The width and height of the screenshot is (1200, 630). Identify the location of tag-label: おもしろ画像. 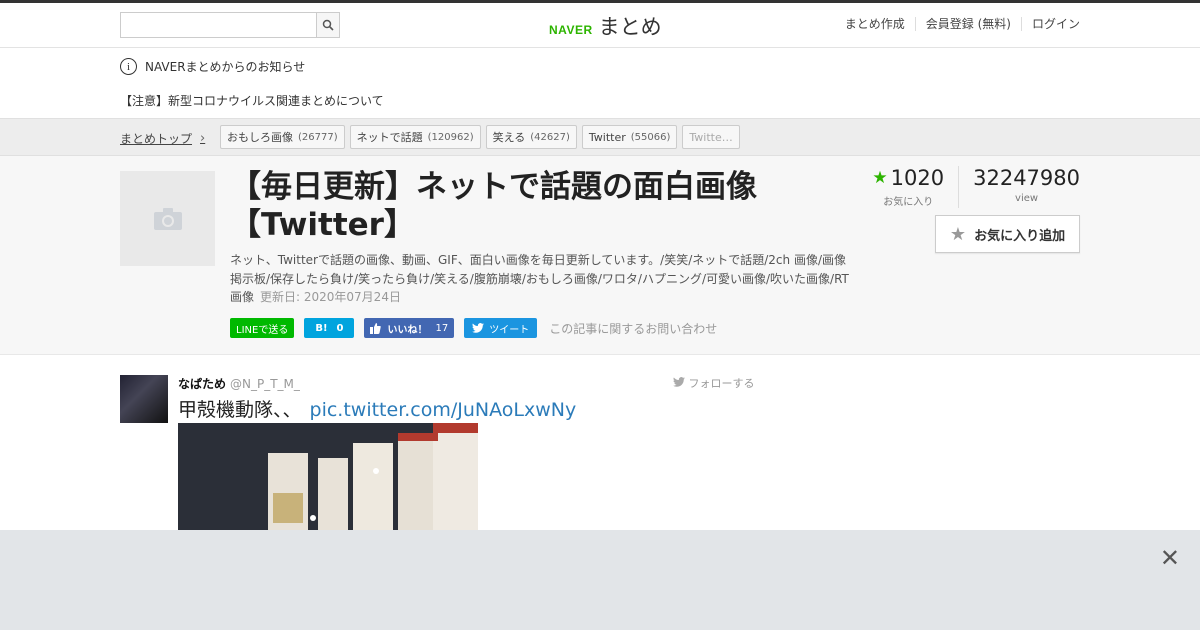
(260, 137).